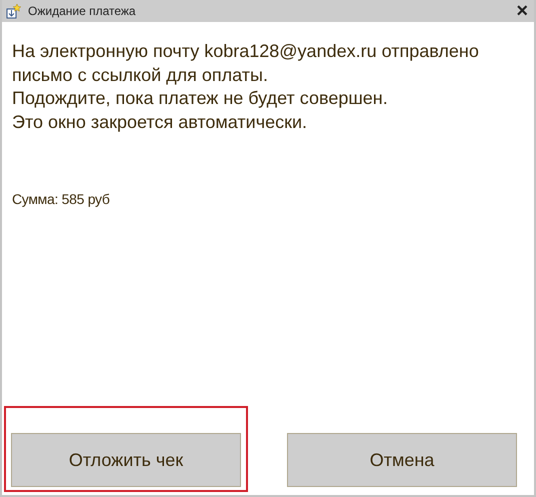 The height and width of the screenshot is (497, 536). Describe the element at coordinates (61, 199) in the screenshot. I see `sum-label: Сумма: 585 руб` at that location.